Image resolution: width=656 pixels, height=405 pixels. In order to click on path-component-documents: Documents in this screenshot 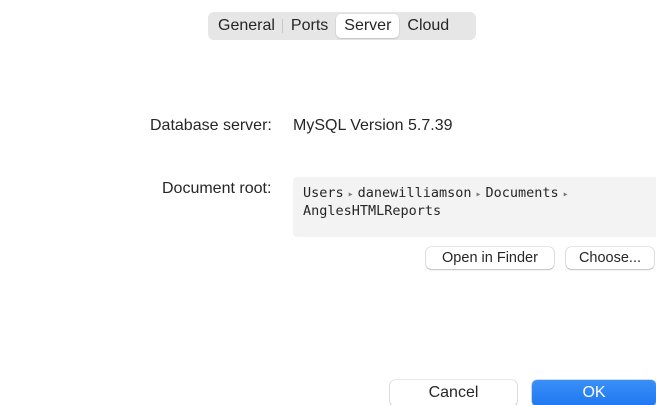, I will do `click(522, 193)`.